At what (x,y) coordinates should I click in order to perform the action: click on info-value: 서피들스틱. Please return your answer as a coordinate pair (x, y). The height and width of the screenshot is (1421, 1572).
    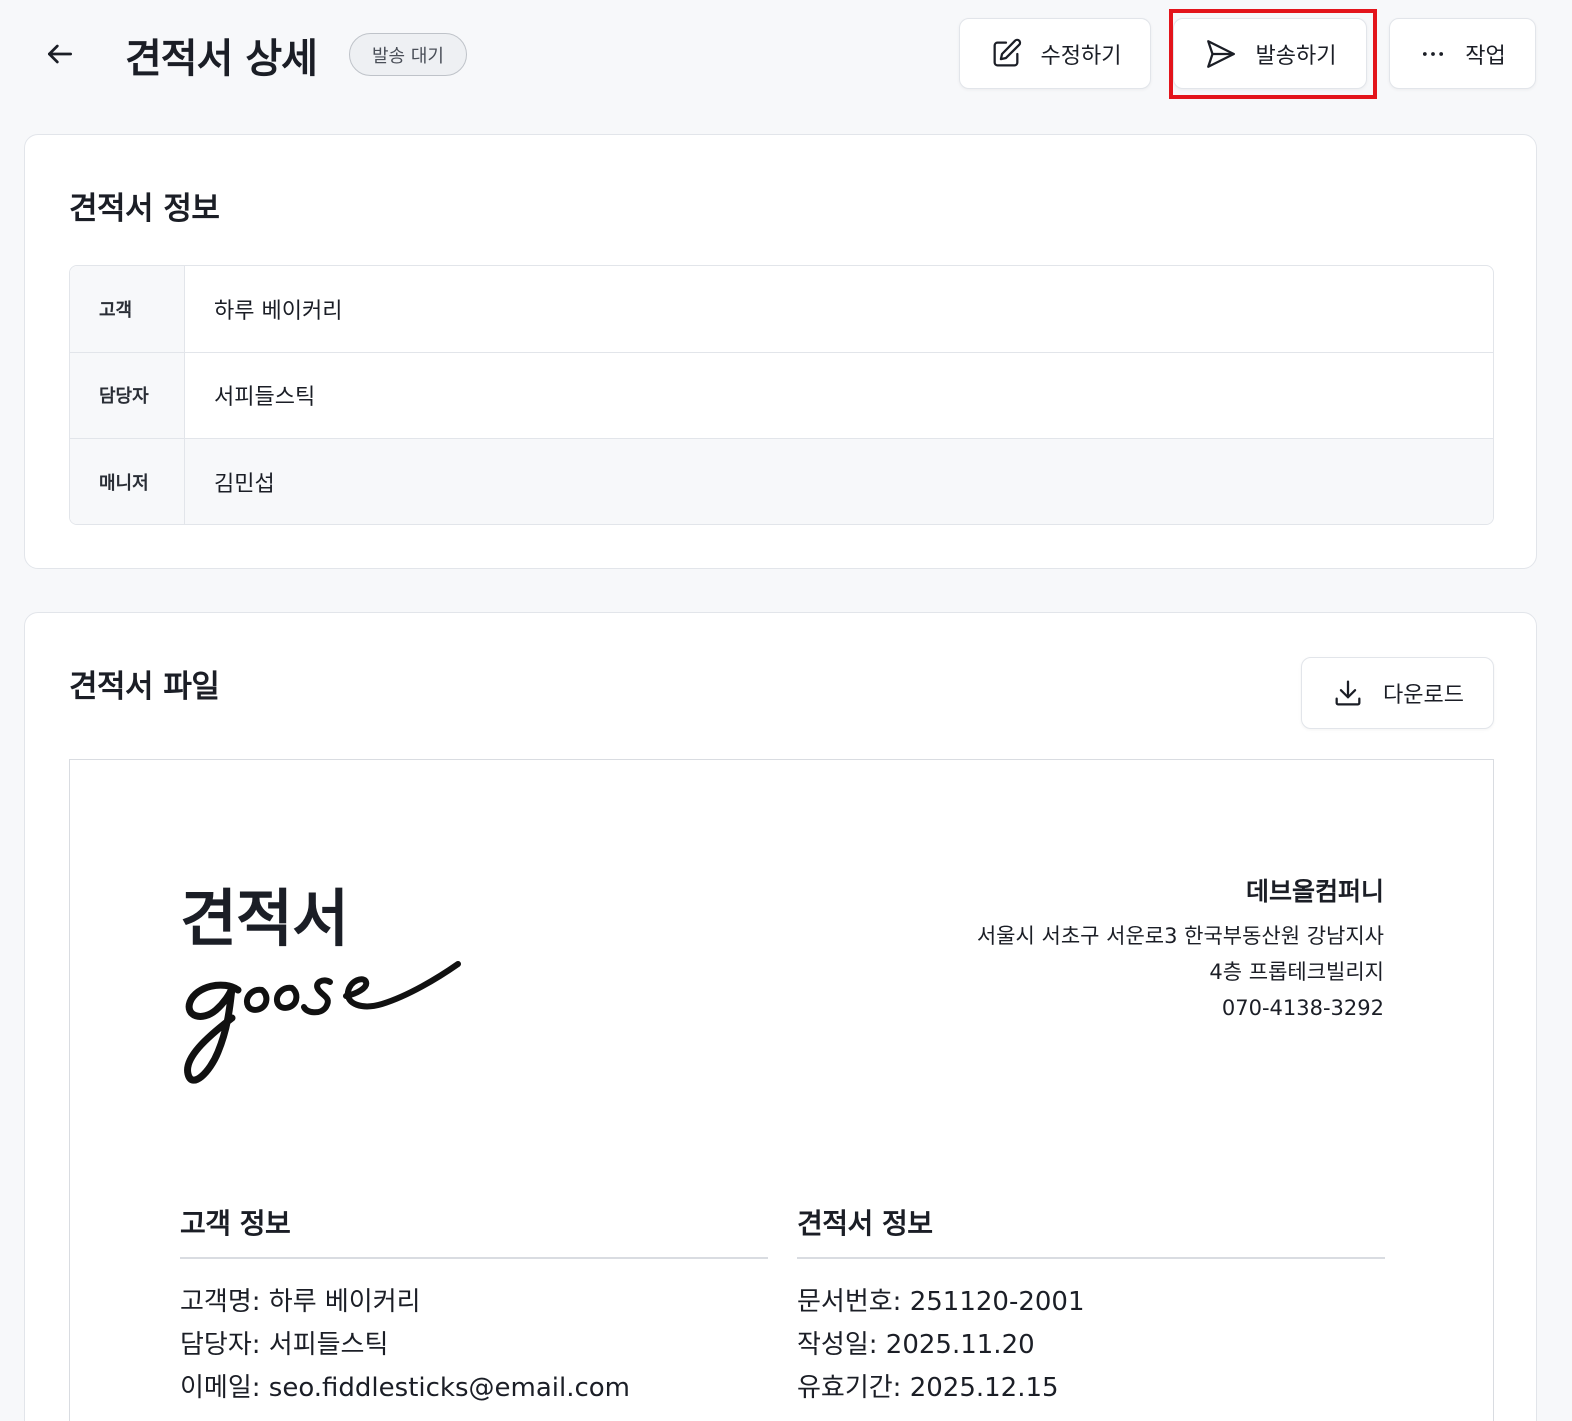
    Looking at the image, I should click on (265, 398).